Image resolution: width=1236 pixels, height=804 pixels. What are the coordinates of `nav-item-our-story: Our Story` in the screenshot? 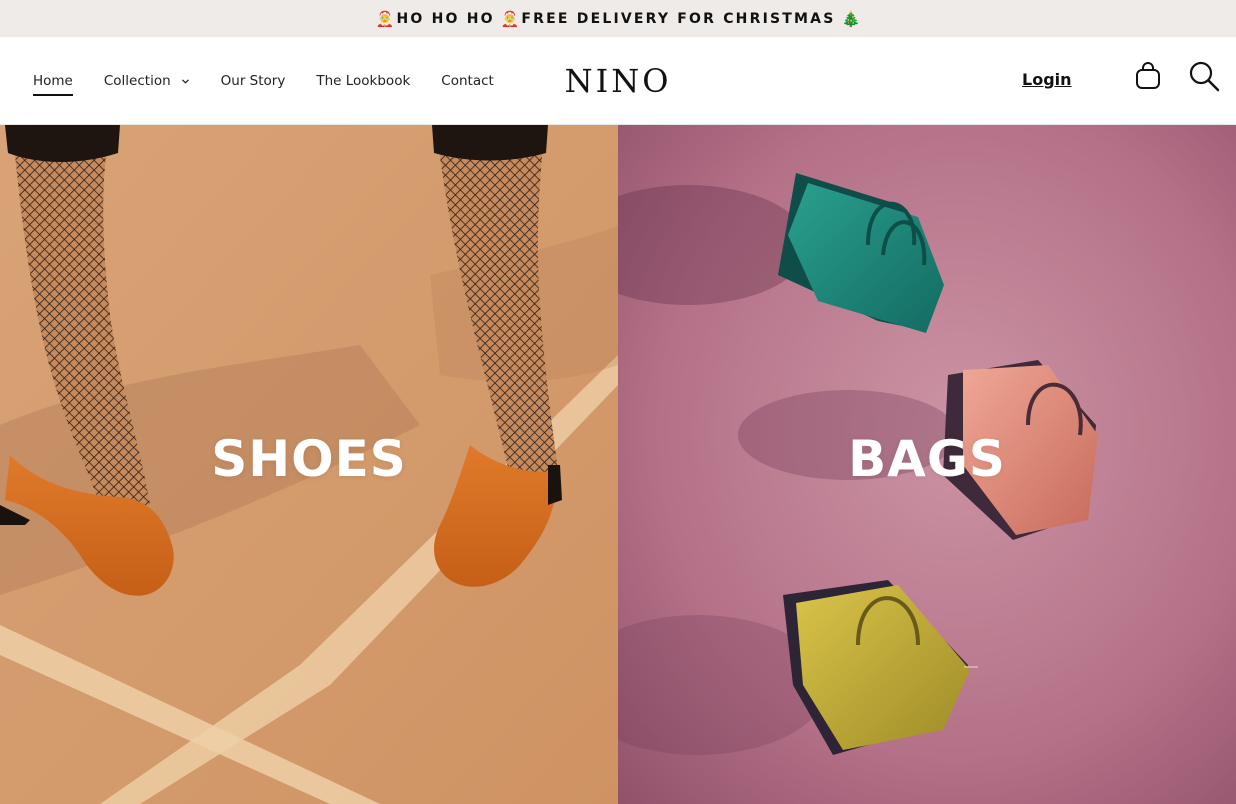 It's located at (253, 81).